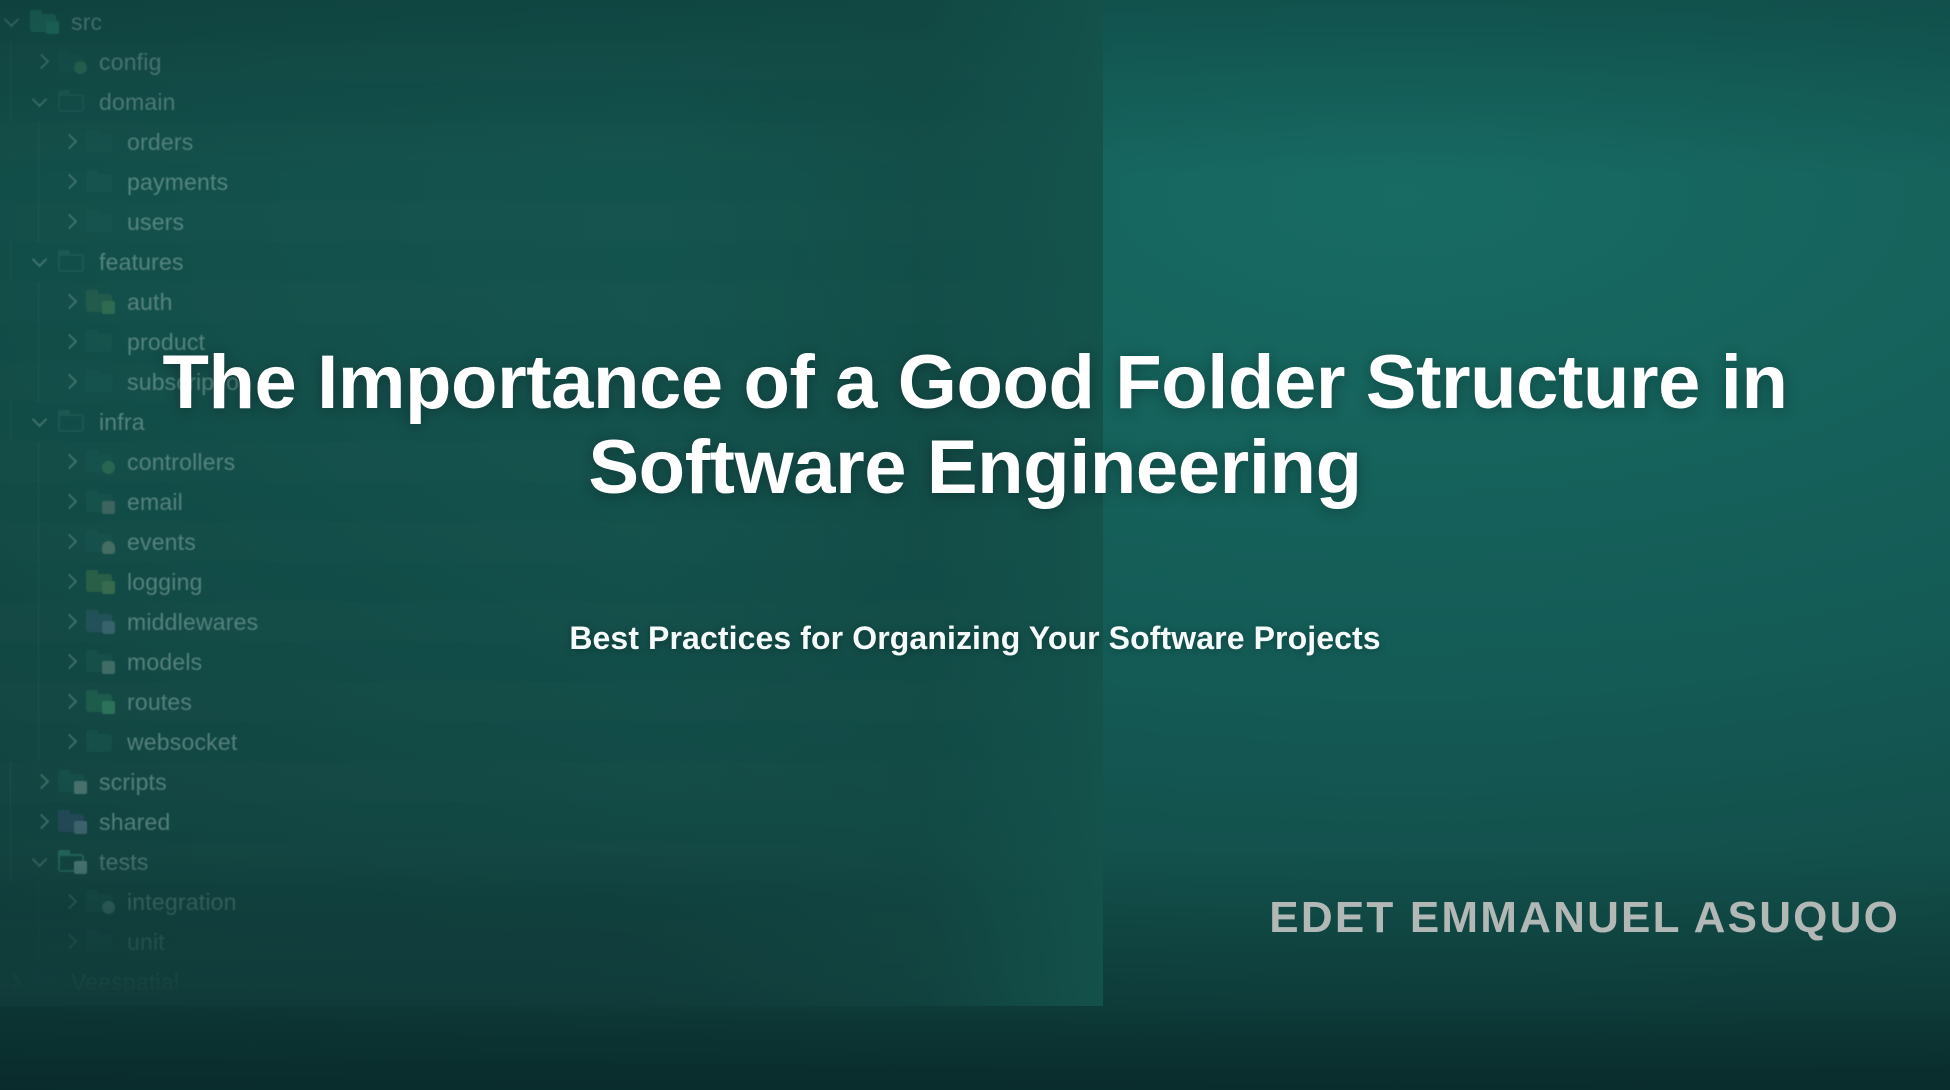 This screenshot has width=1950, height=1090. I want to click on file-tree-label: features, so click(141, 261).